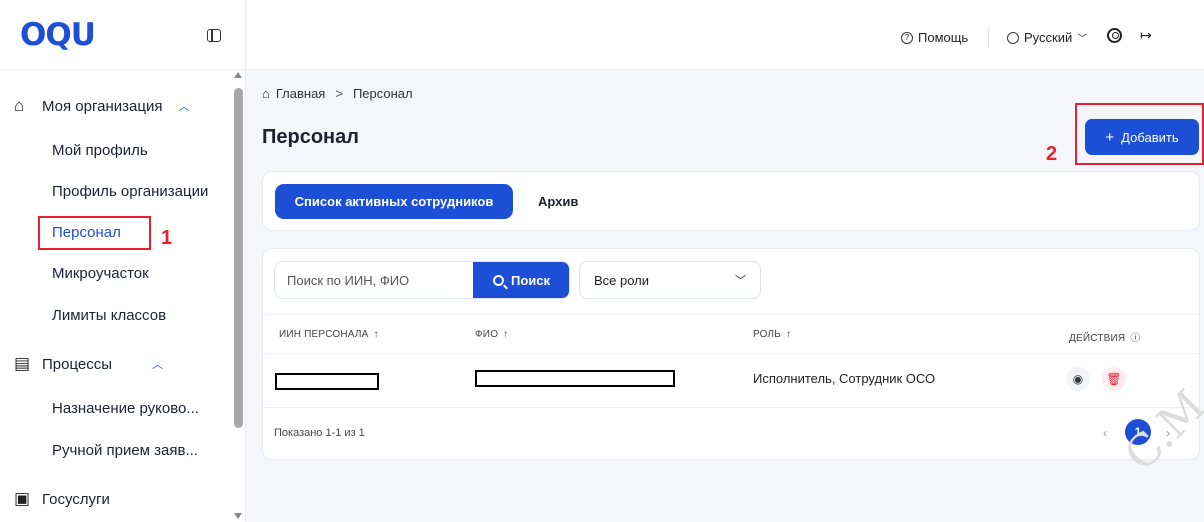  Describe the element at coordinates (100, 273) in the screenshot. I see `sidebar-item-microdistrict: Микроучасток` at that location.